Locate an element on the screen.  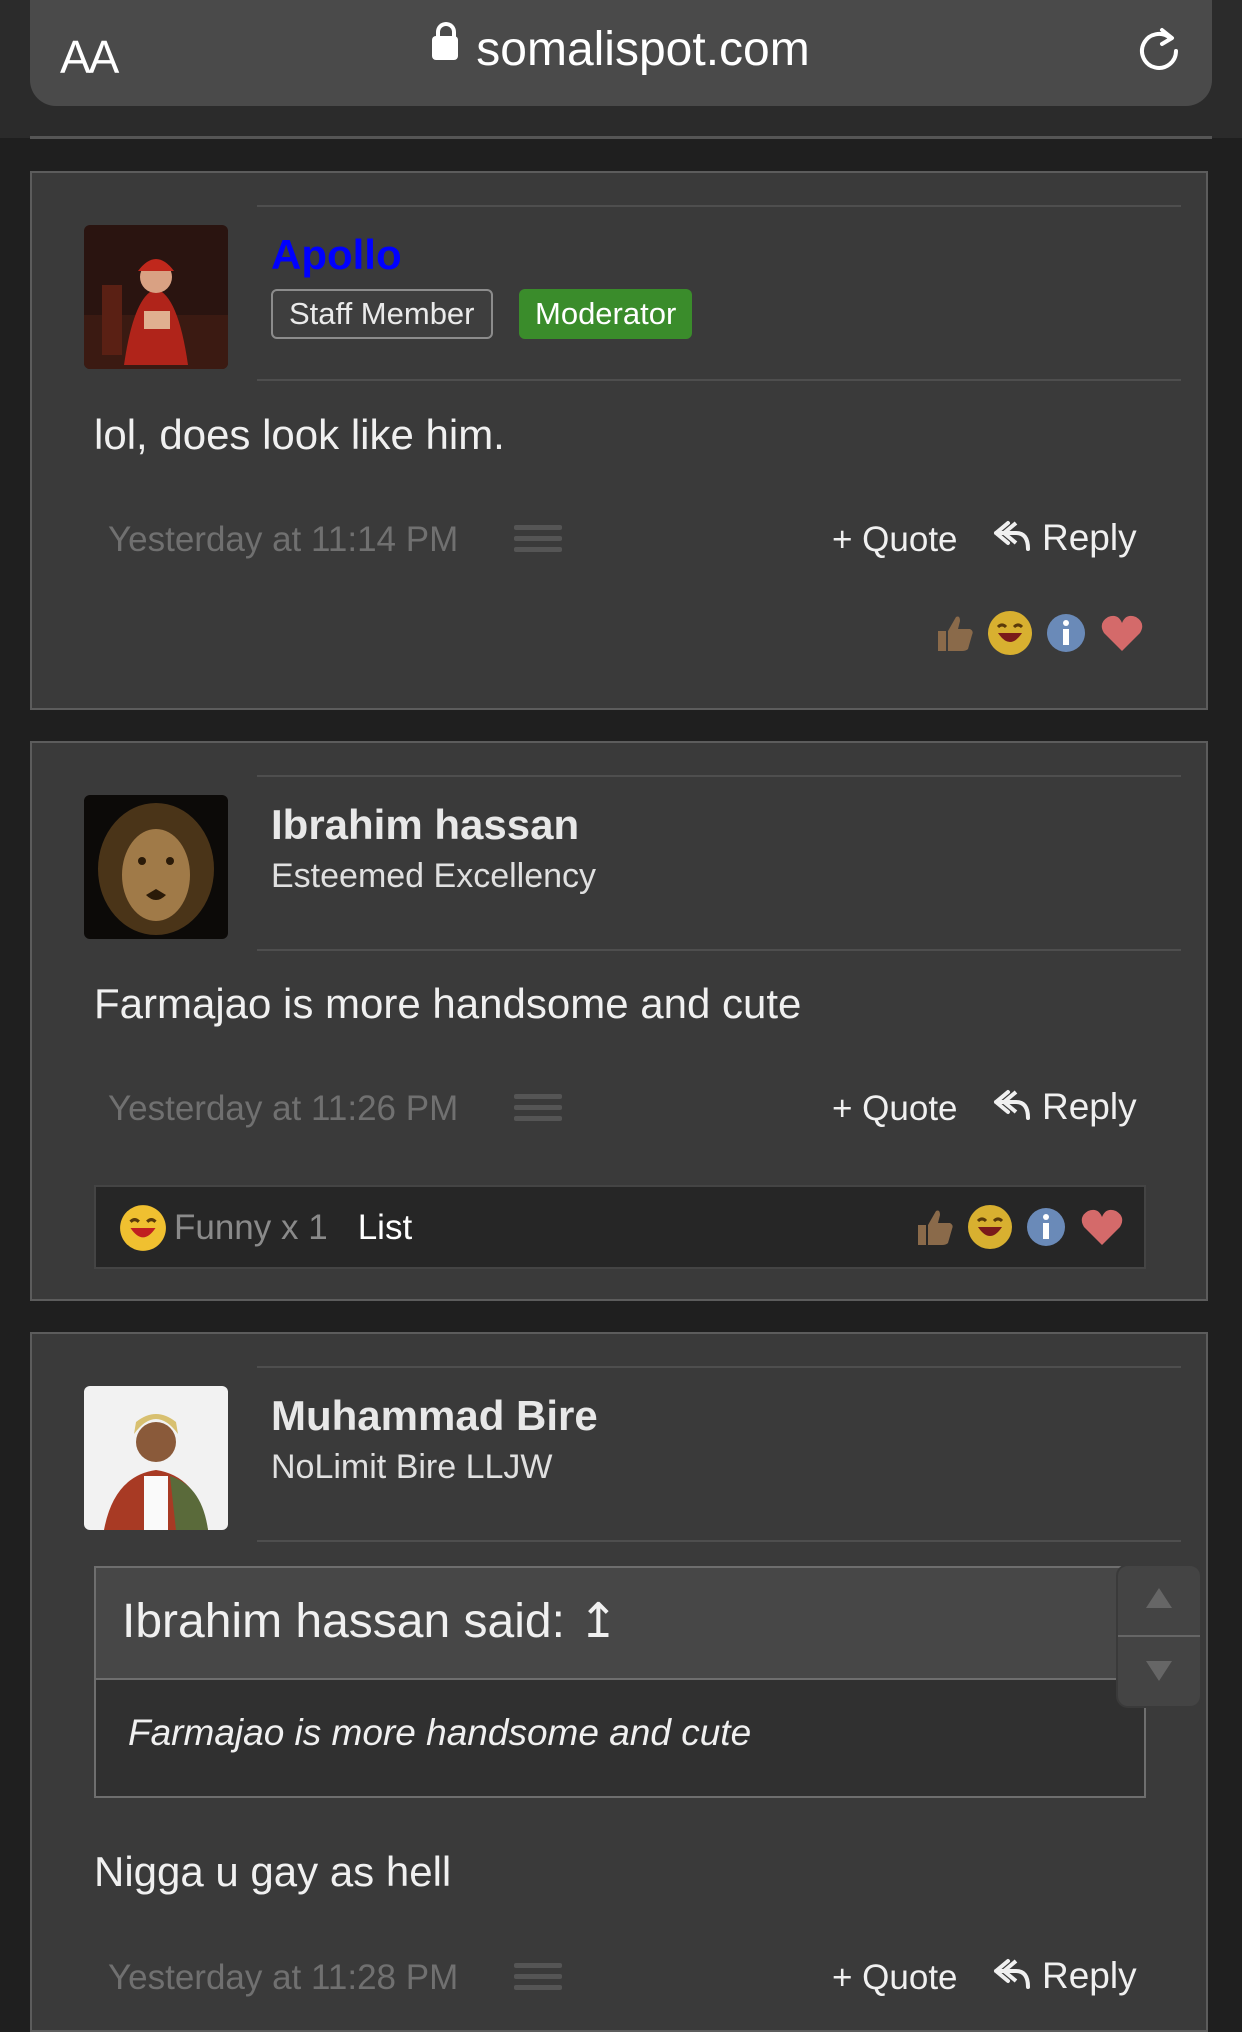
post-timestamp: Yesterday at 11:26 PM is located at coordinates (283, 1109).